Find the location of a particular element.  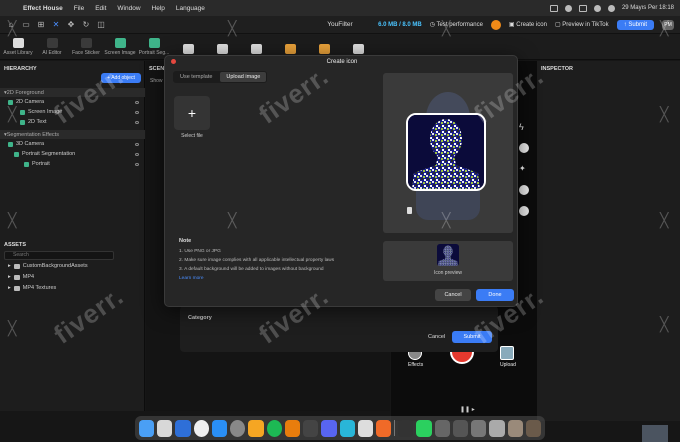

tool-face-sticker: Face Sticker is located at coordinates (86, 47).